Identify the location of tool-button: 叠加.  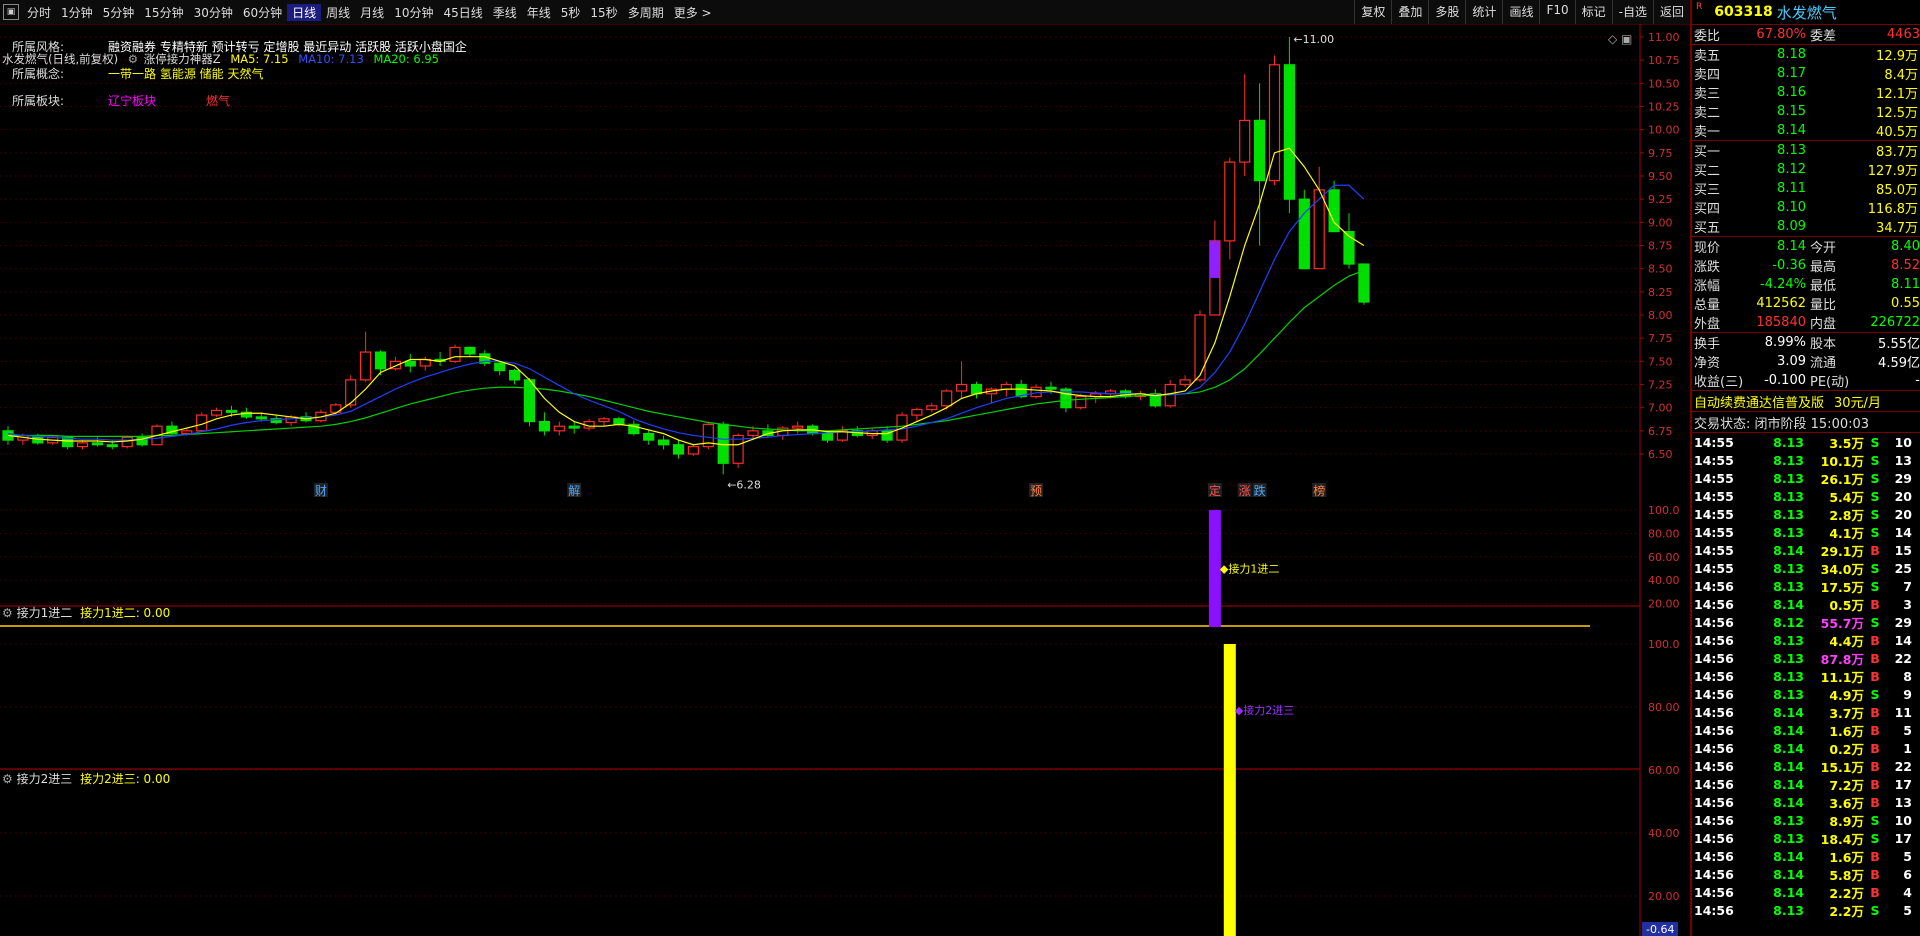
(1409, 12).